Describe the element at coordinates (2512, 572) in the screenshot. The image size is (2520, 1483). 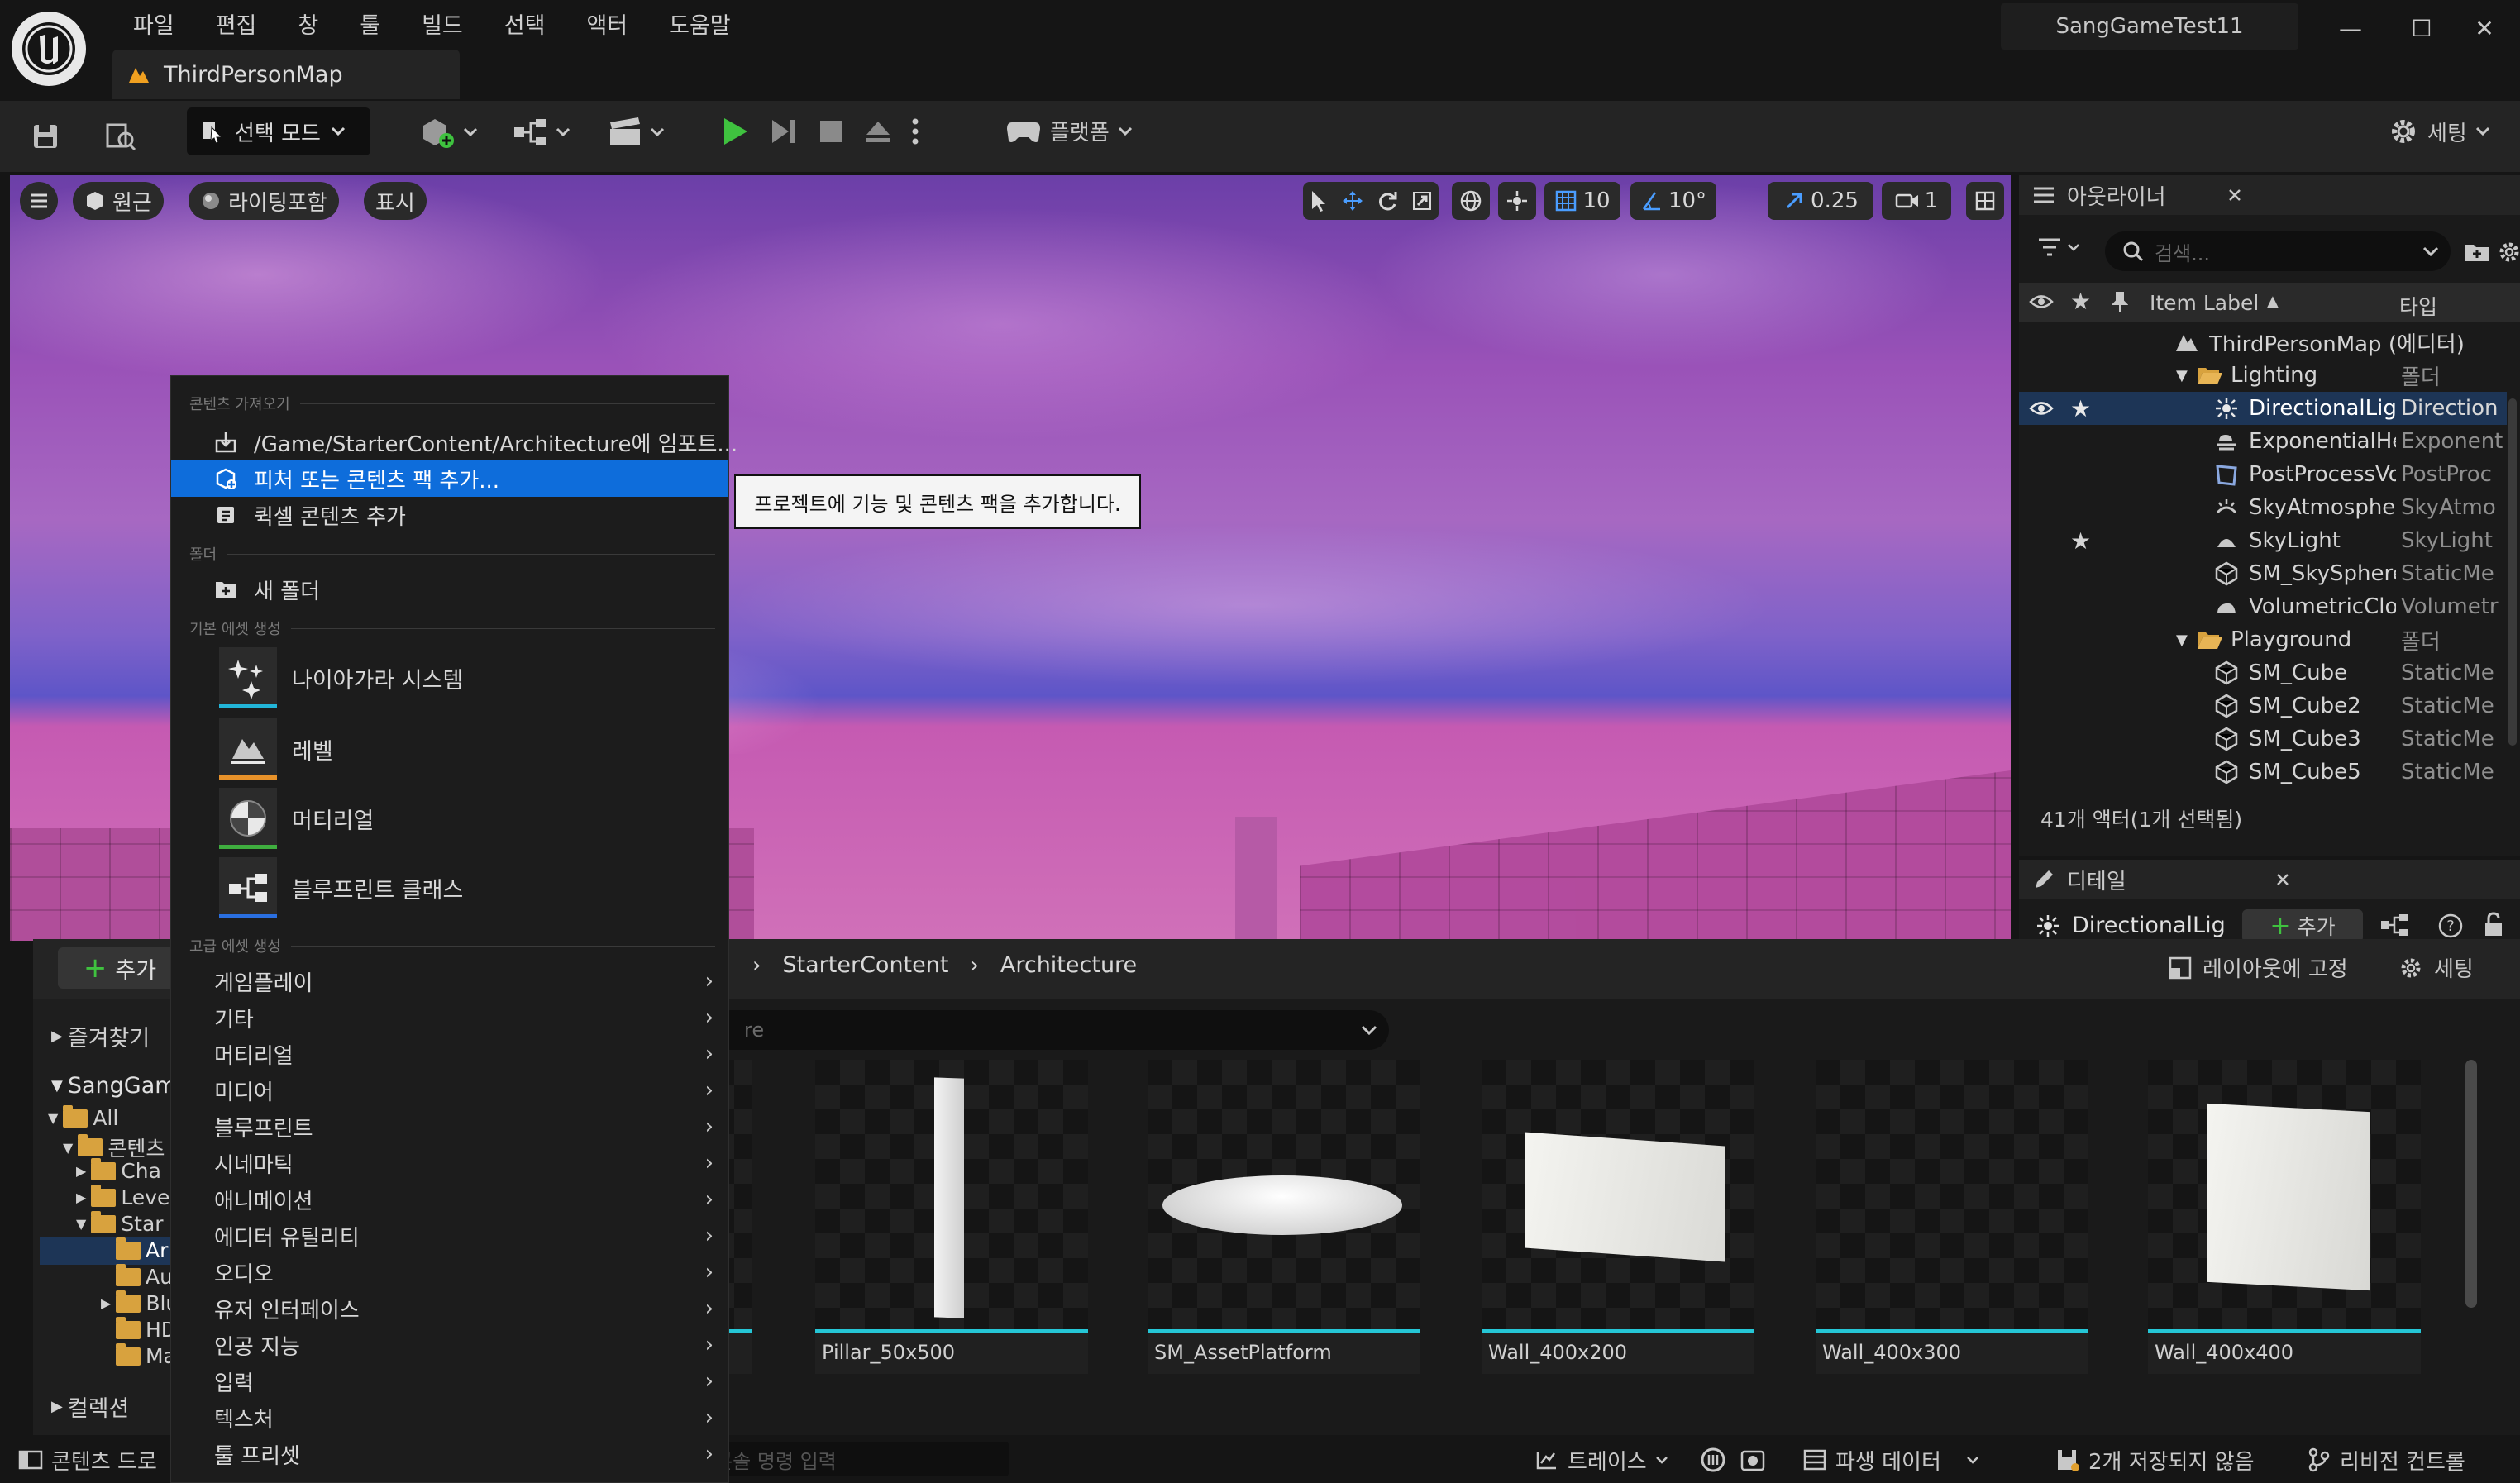
I see `outliner-scrollbar` at that location.